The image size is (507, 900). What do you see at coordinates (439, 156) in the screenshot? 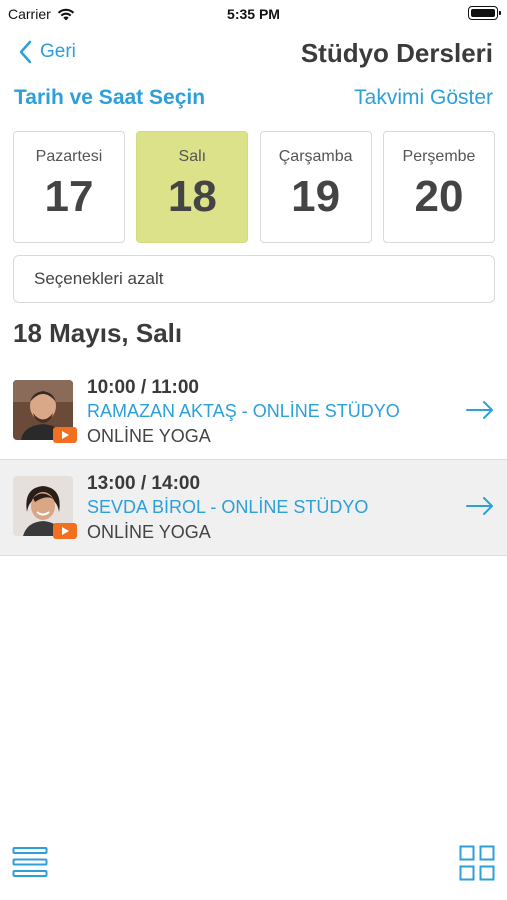
I see `day-name: Perşembe` at bounding box center [439, 156].